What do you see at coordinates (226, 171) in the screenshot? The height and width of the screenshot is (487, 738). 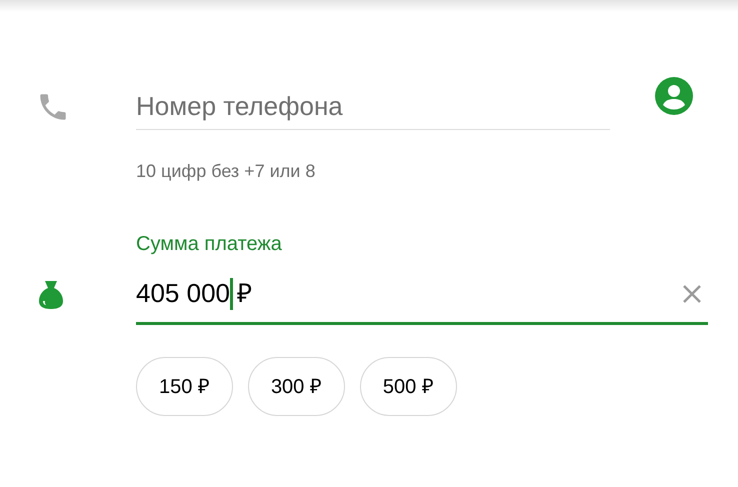 I see `phone-hint: 10 цифр без +7 или 8` at bounding box center [226, 171].